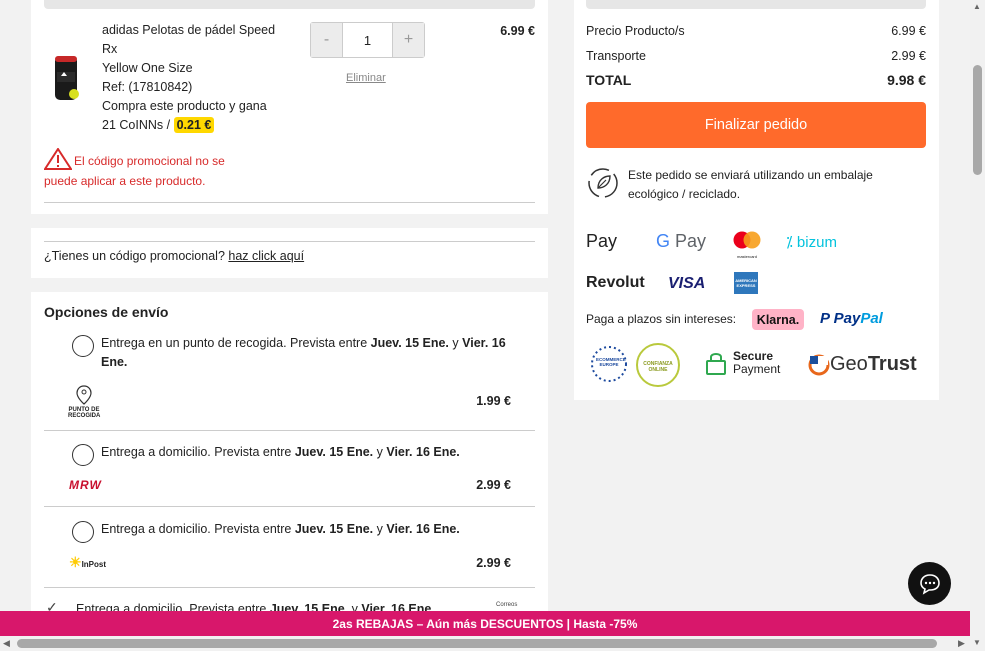  What do you see at coordinates (85, 485) in the screenshot?
I see `mrw-logo: MRW` at bounding box center [85, 485].